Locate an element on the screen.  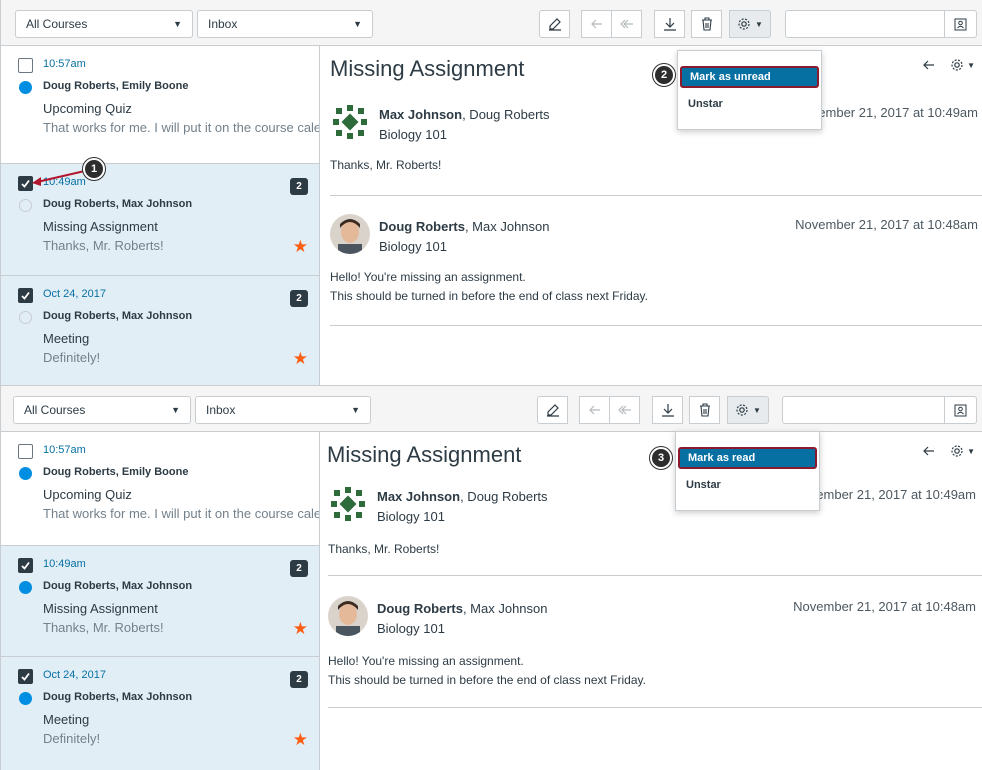
conversation-participants: Doug Roberts, Max Johnson is located at coordinates (118, 316).